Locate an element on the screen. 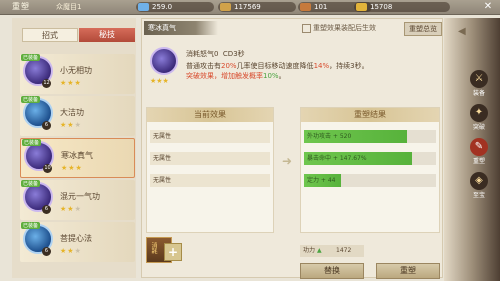 The height and width of the screenshot is (281, 500). side-menu-equip: ⚔ 装备 is located at coordinates (479, 85).